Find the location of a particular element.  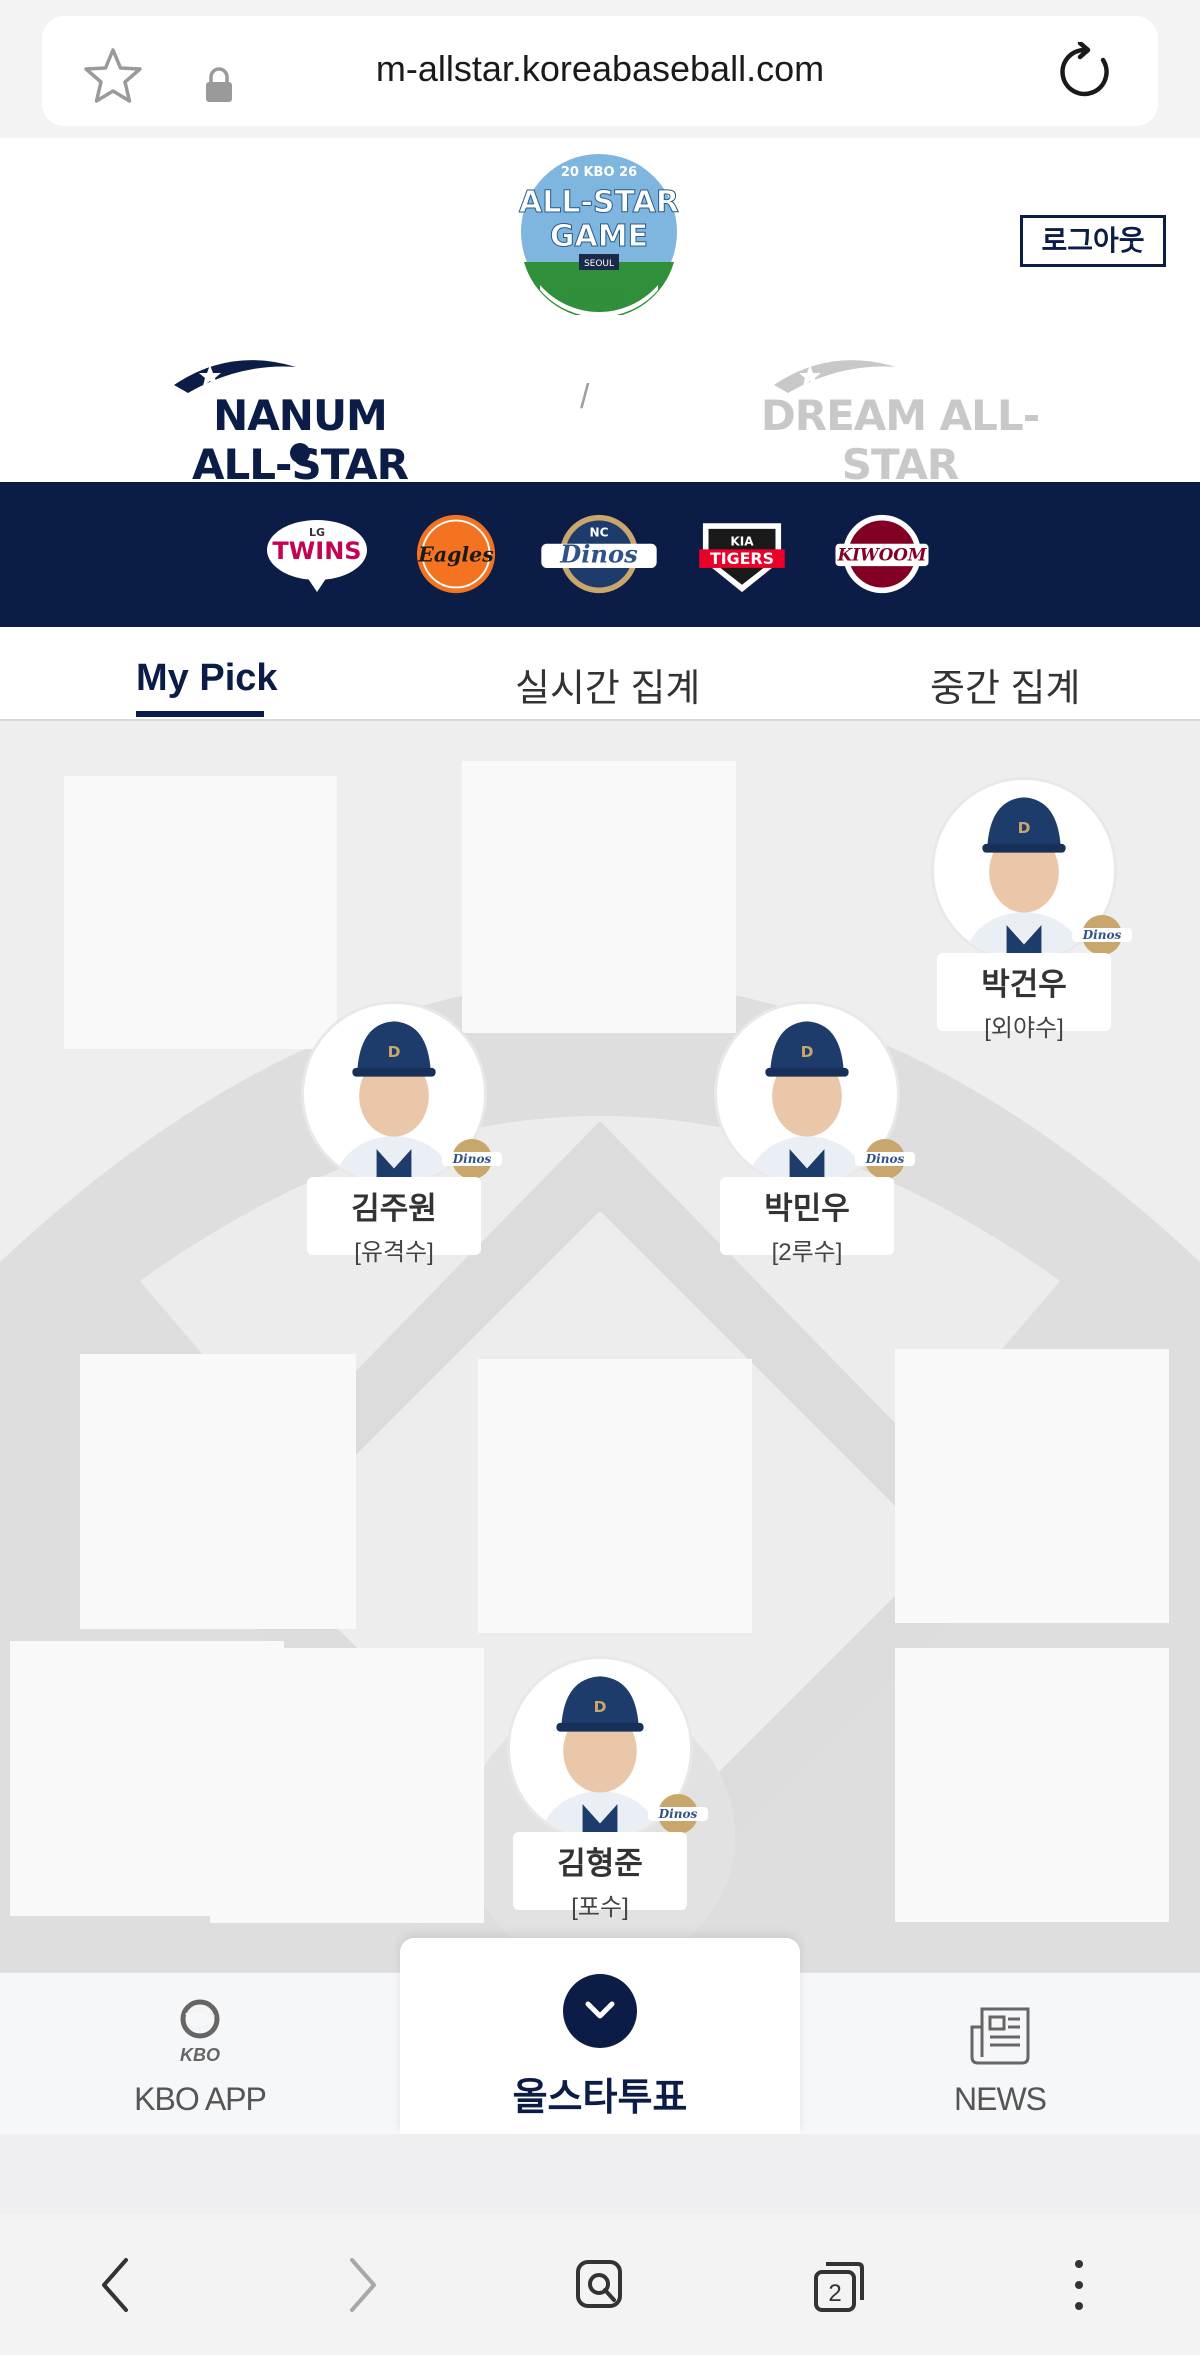

svg-text: KIWOOM is located at coordinates (882, 555).